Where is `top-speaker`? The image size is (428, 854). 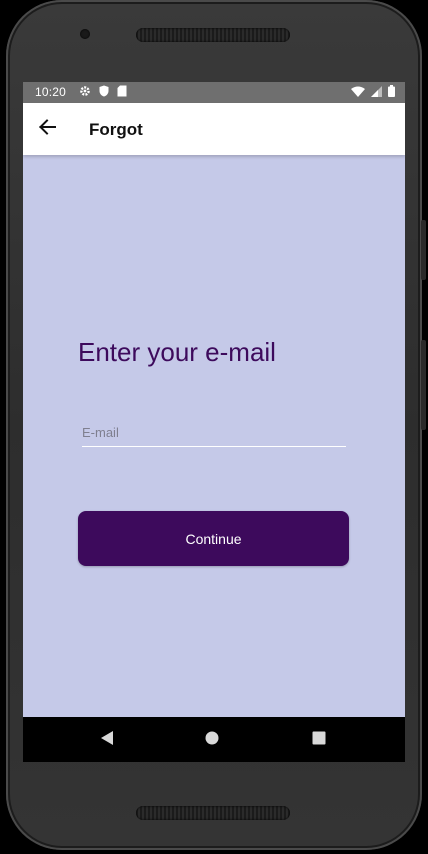 top-speaker is located at coordinates (213, 35).